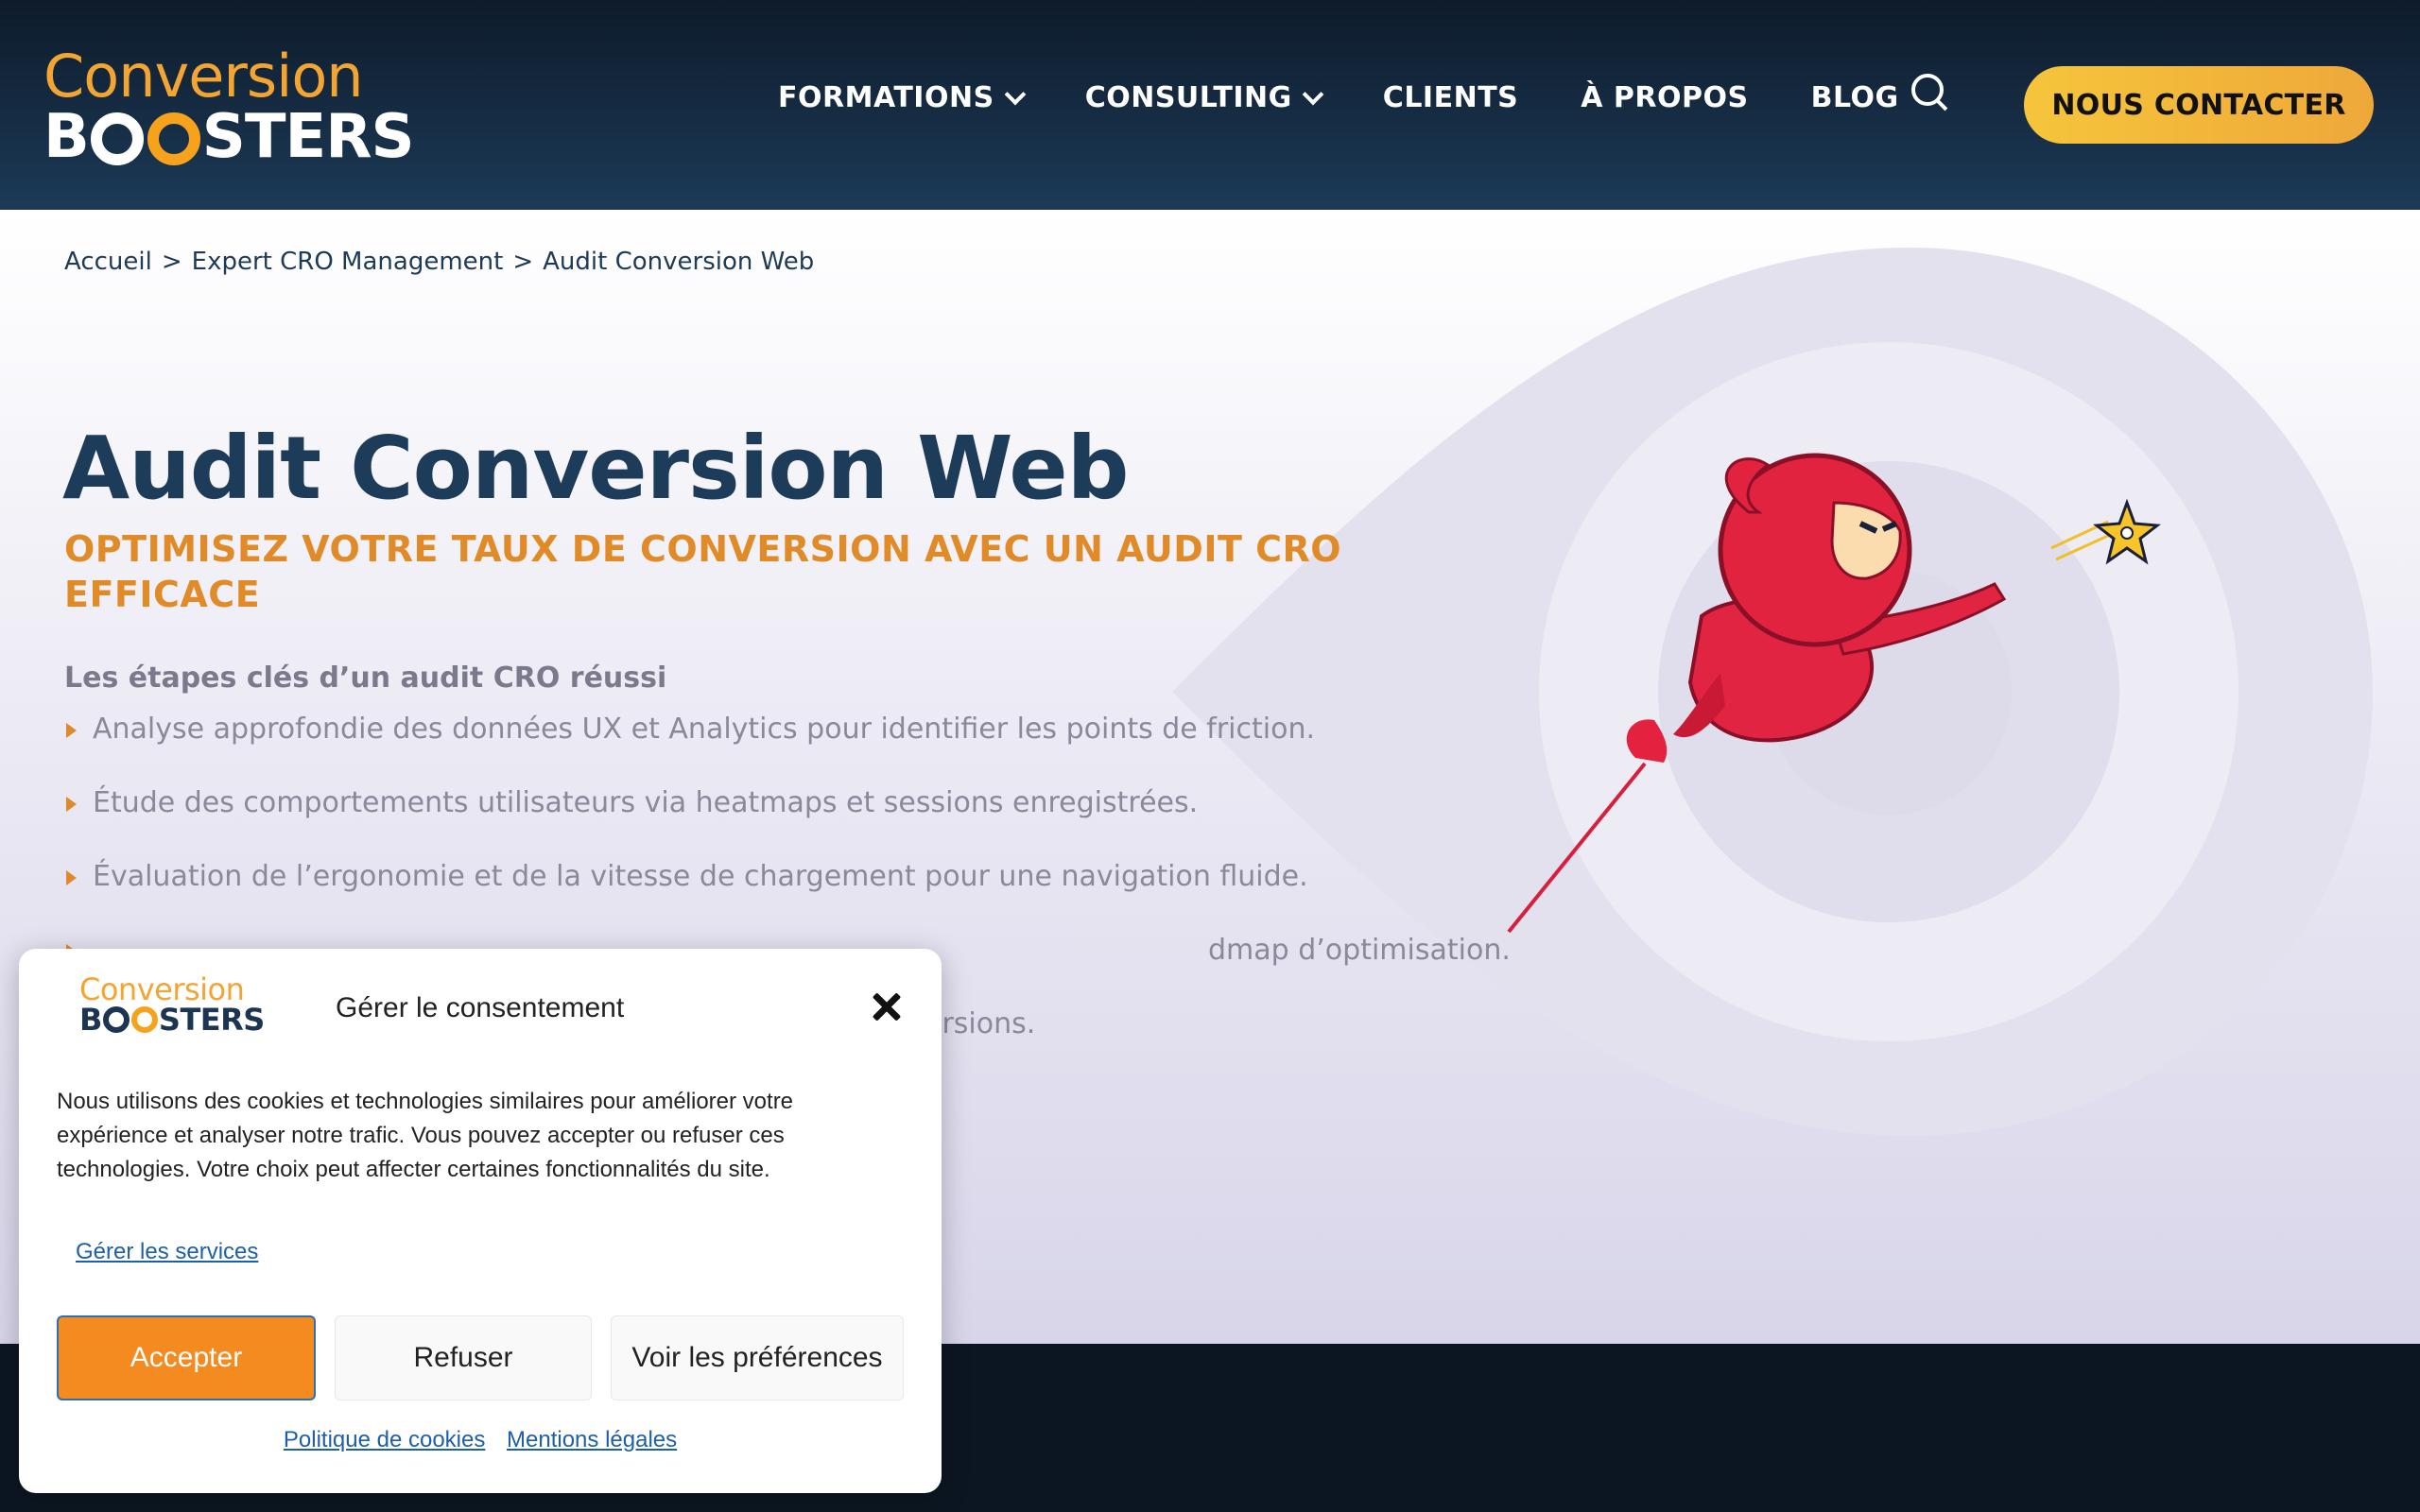  I want to click on nav-item-formations: FORMATIONS, so click(902, 97).